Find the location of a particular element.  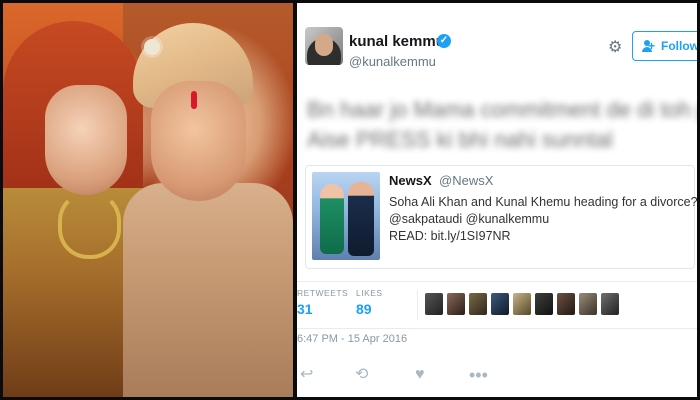

retweet-icon: ⟲ is located at coordinates (361, 375).